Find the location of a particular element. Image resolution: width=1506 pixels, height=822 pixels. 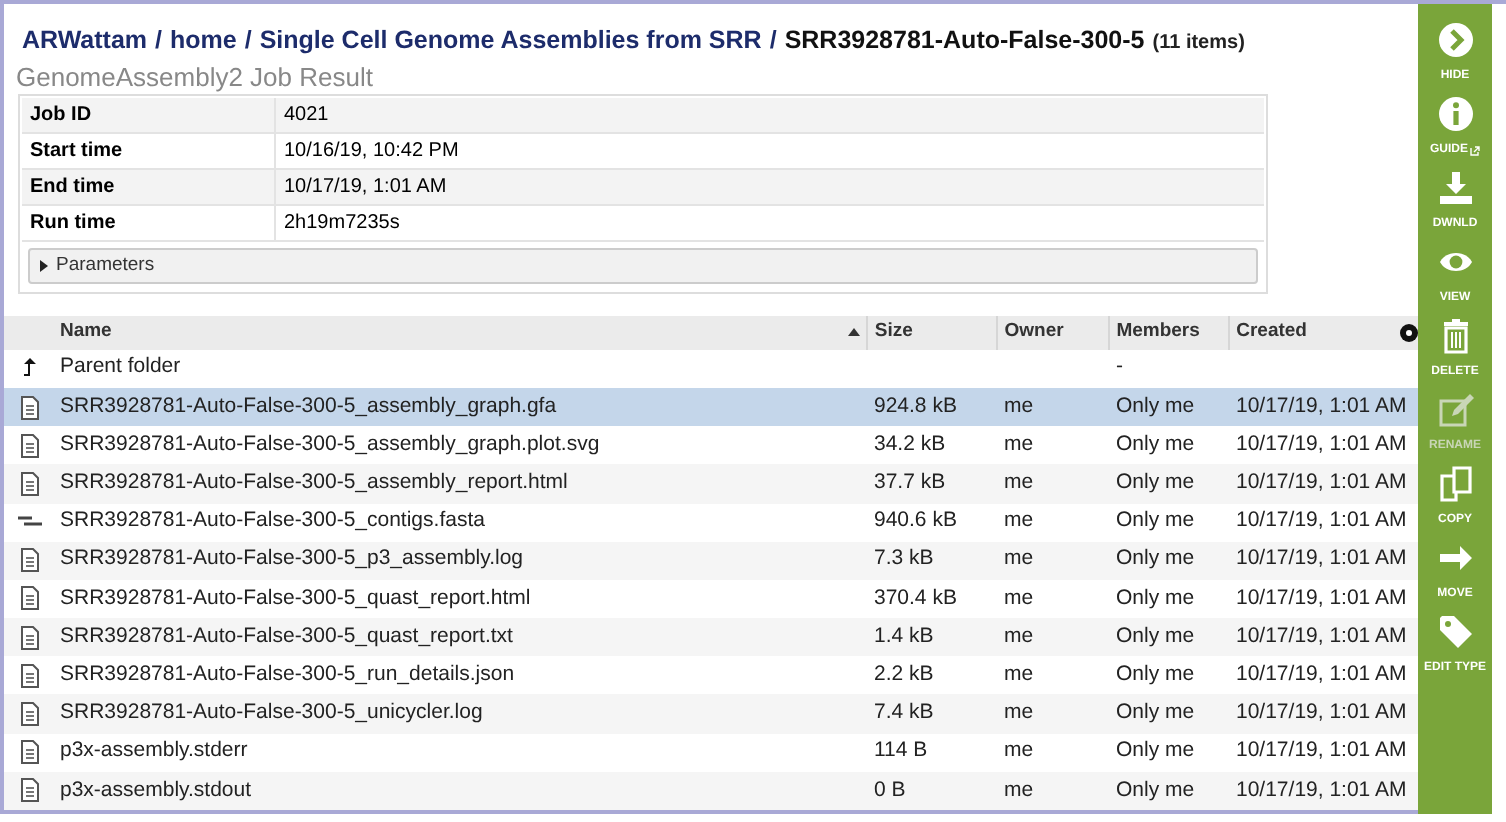

right-arrow-icon is located at coordinates (1455, 558).